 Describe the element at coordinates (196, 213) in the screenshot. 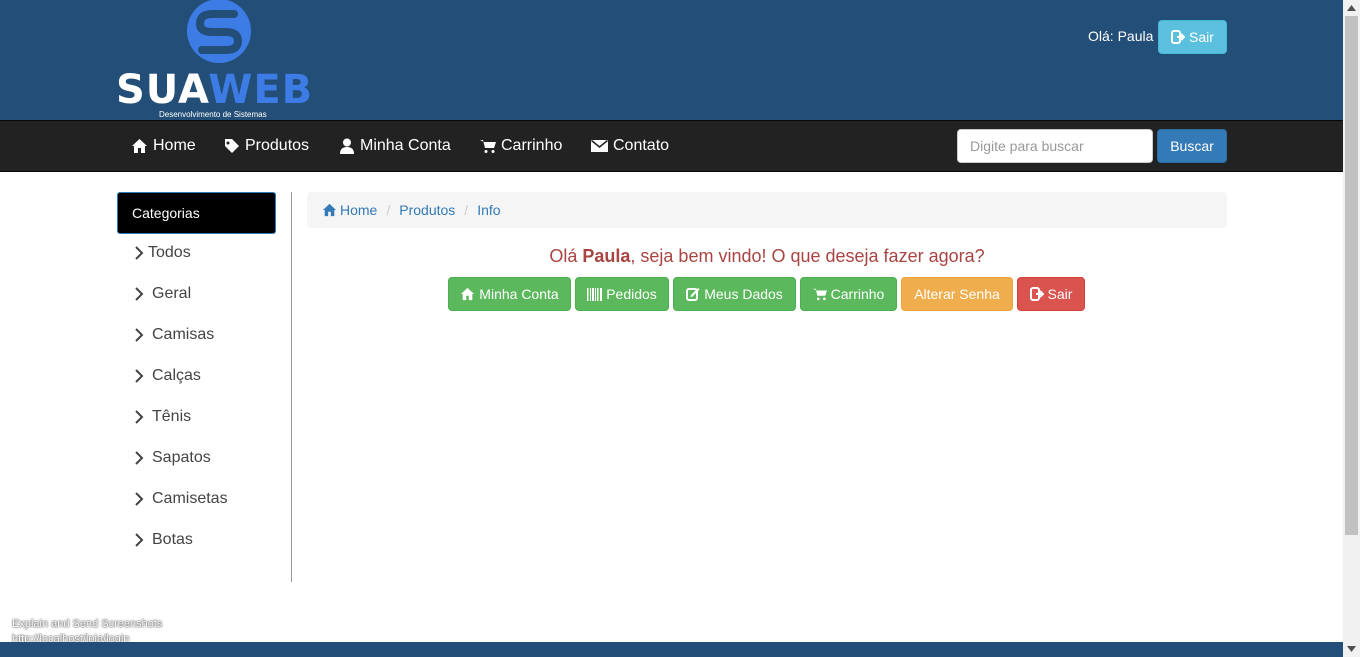

I see `categories-header: Categorias` at that location.